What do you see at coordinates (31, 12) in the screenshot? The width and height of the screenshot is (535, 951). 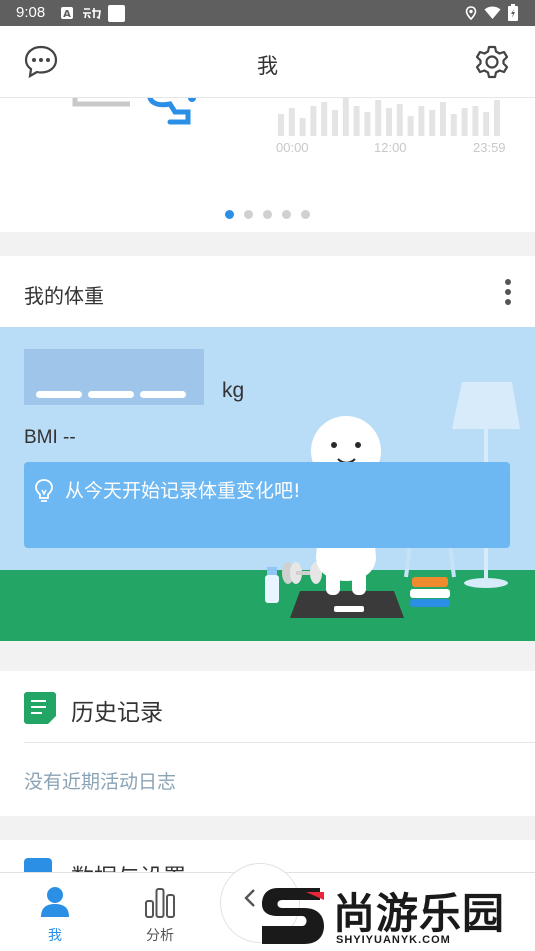 I see `status-time: 9:08` at bounding box center [31, 12].